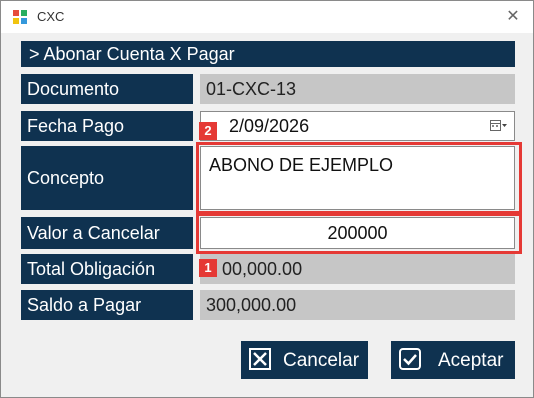 The height and width of the screenshot is (398, 534). Describe the element at coordinates (471, 360) in the screenshot. I see `accept-label: Aceptar` at that location.